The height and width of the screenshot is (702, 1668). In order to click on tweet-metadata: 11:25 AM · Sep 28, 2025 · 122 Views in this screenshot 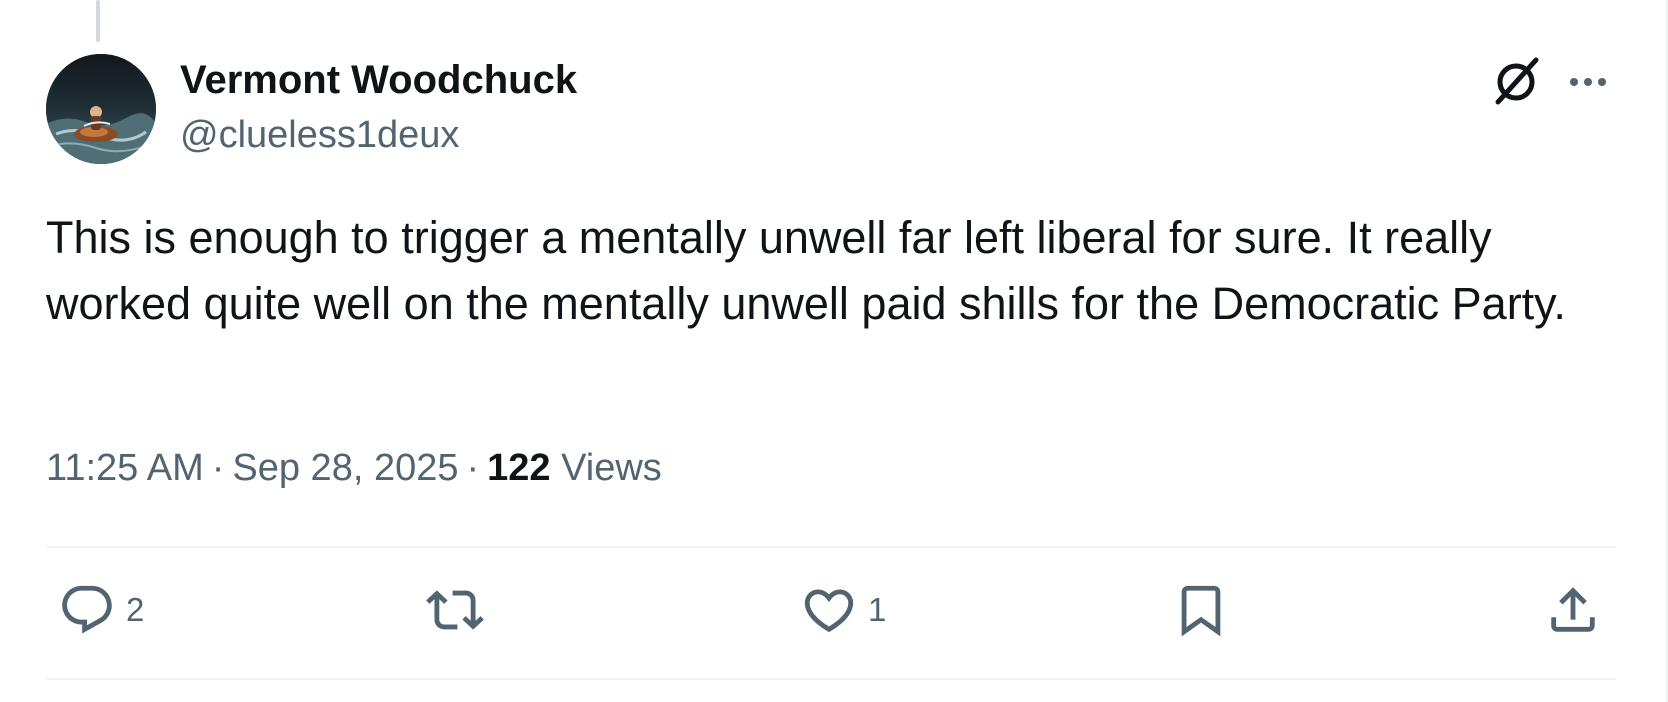, I will do `click(354, 468)`.